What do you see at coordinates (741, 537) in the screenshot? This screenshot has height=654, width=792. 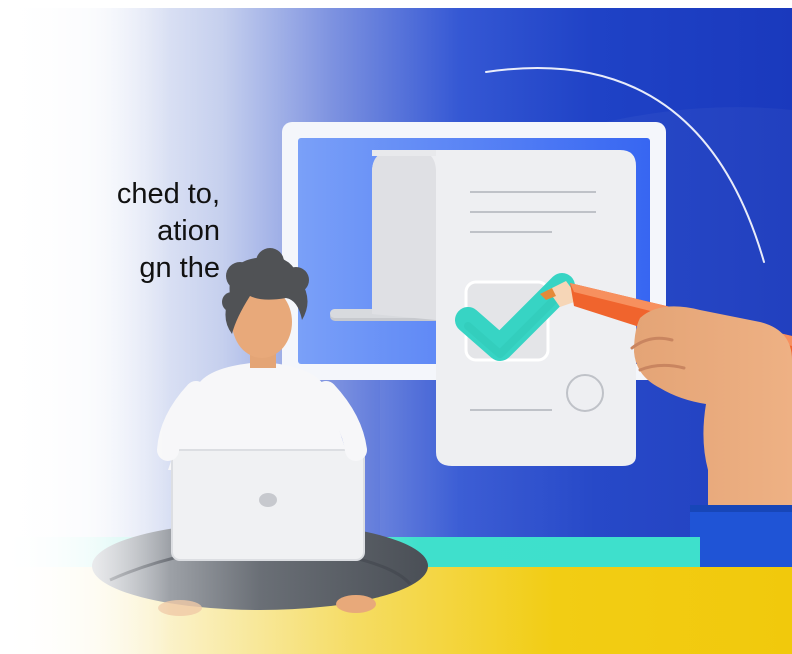 I see `sleeve-cuff` at bounding box center [741, 537].